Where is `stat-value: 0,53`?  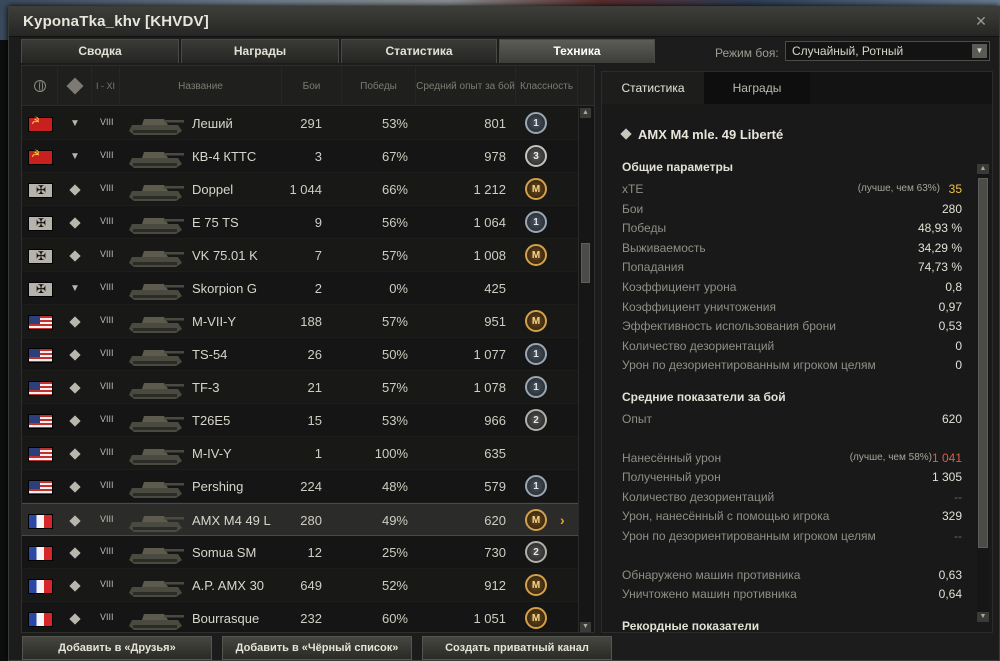 stat-value: 0,53 is located at coordinates (950, 326).